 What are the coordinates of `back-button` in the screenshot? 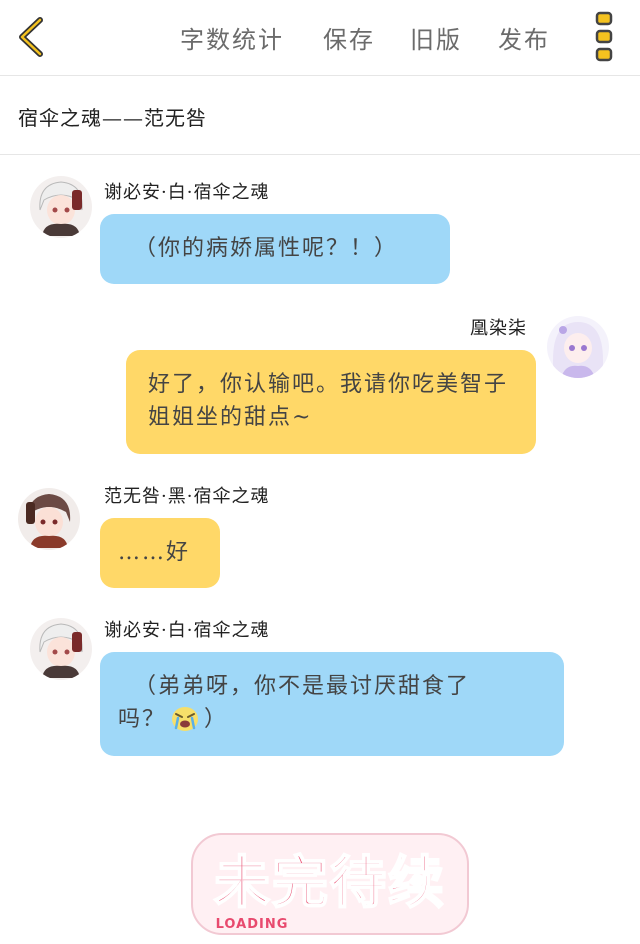 It's located at (32, 37).